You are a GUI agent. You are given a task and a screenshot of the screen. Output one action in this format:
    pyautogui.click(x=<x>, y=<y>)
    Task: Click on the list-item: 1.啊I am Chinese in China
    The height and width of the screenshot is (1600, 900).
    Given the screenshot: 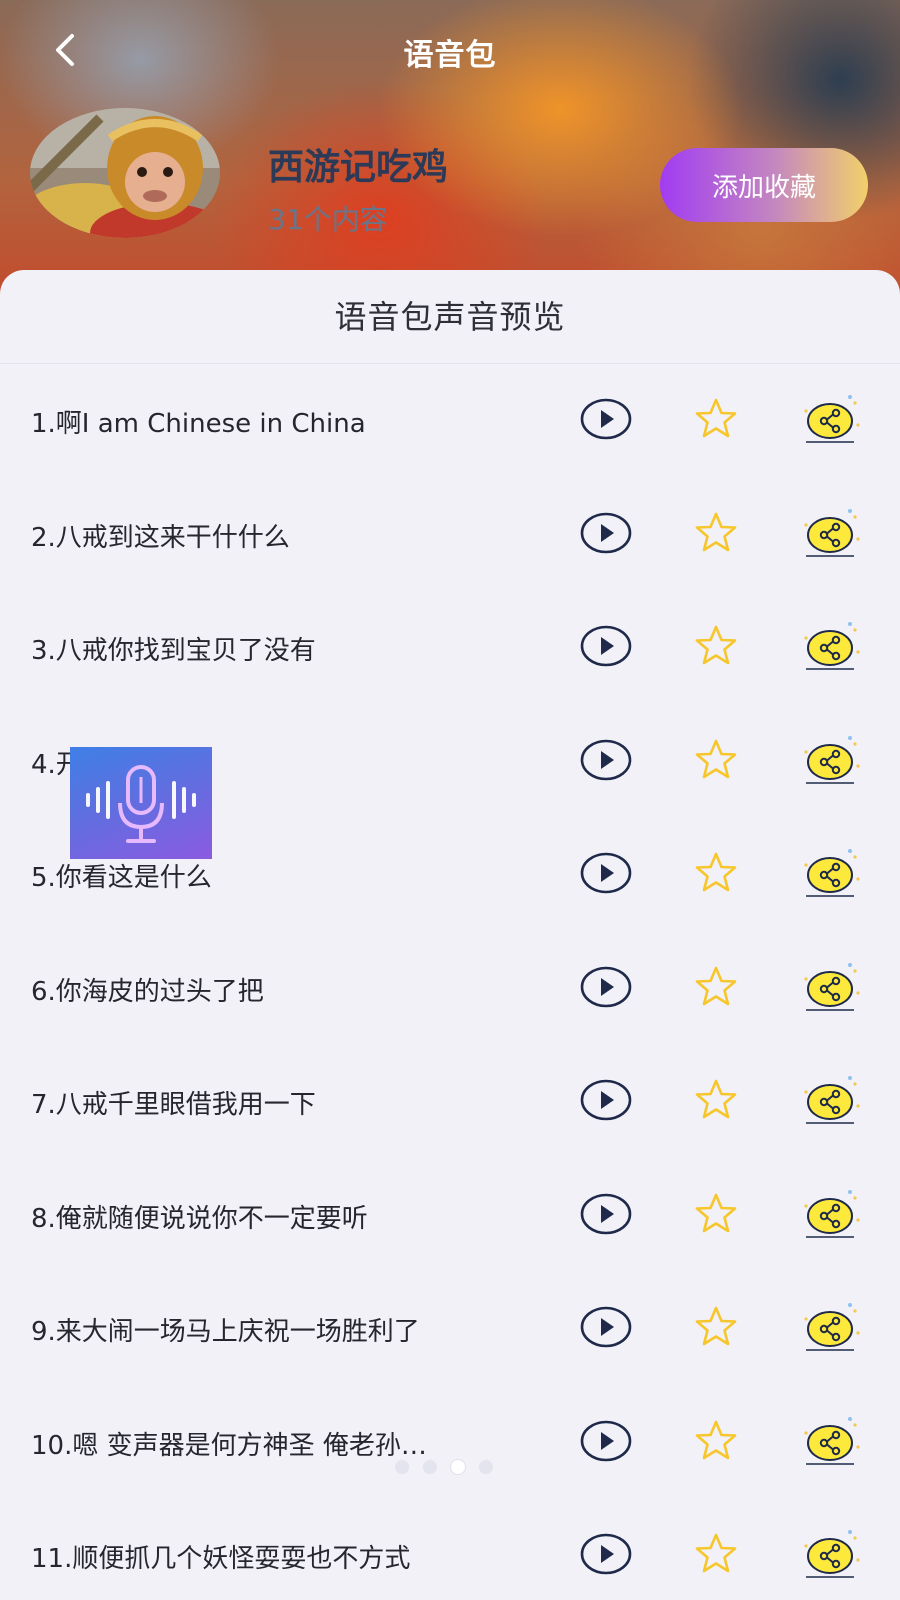 What is the action you would take?
    pyautogui.click(x=450, y=424)
    